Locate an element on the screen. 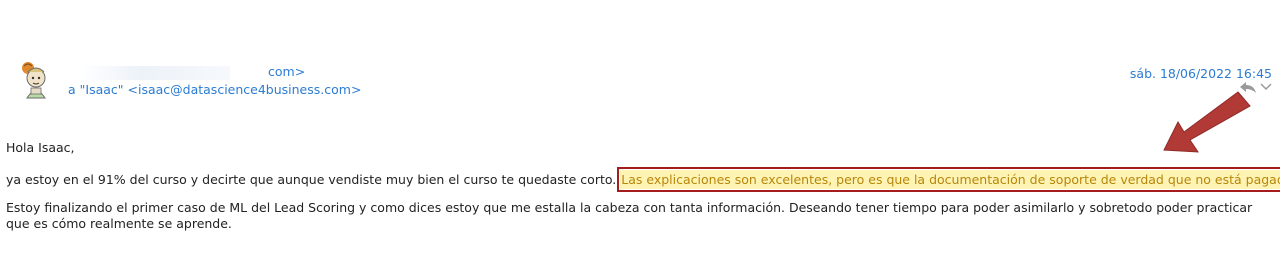  chevron-down-icon is located at coordinates (1266, 87).